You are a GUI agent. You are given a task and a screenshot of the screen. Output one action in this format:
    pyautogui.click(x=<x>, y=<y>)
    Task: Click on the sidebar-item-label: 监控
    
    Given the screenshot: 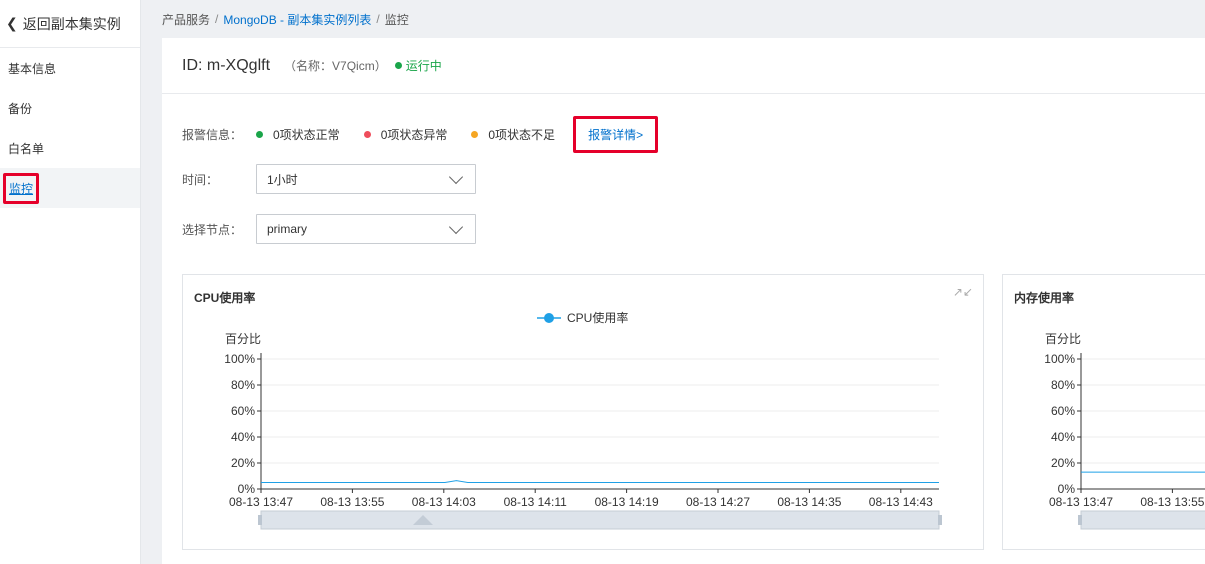 What is the action you would take?
    pyautogui.click(x=21, y=188)
    